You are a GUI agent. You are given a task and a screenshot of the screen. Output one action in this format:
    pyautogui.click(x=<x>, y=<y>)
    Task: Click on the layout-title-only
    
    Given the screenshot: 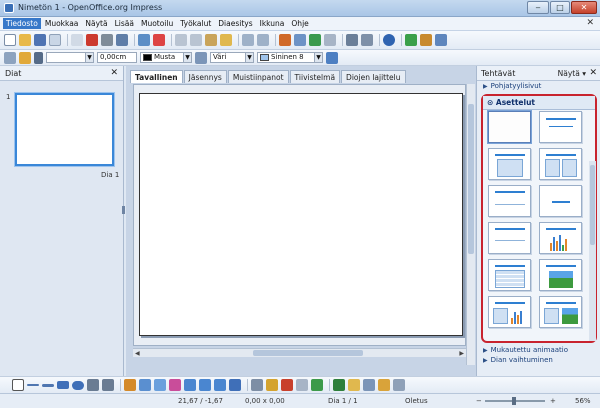 What is the action you would take?
    pyautogui.click(x=560, y=127)
    